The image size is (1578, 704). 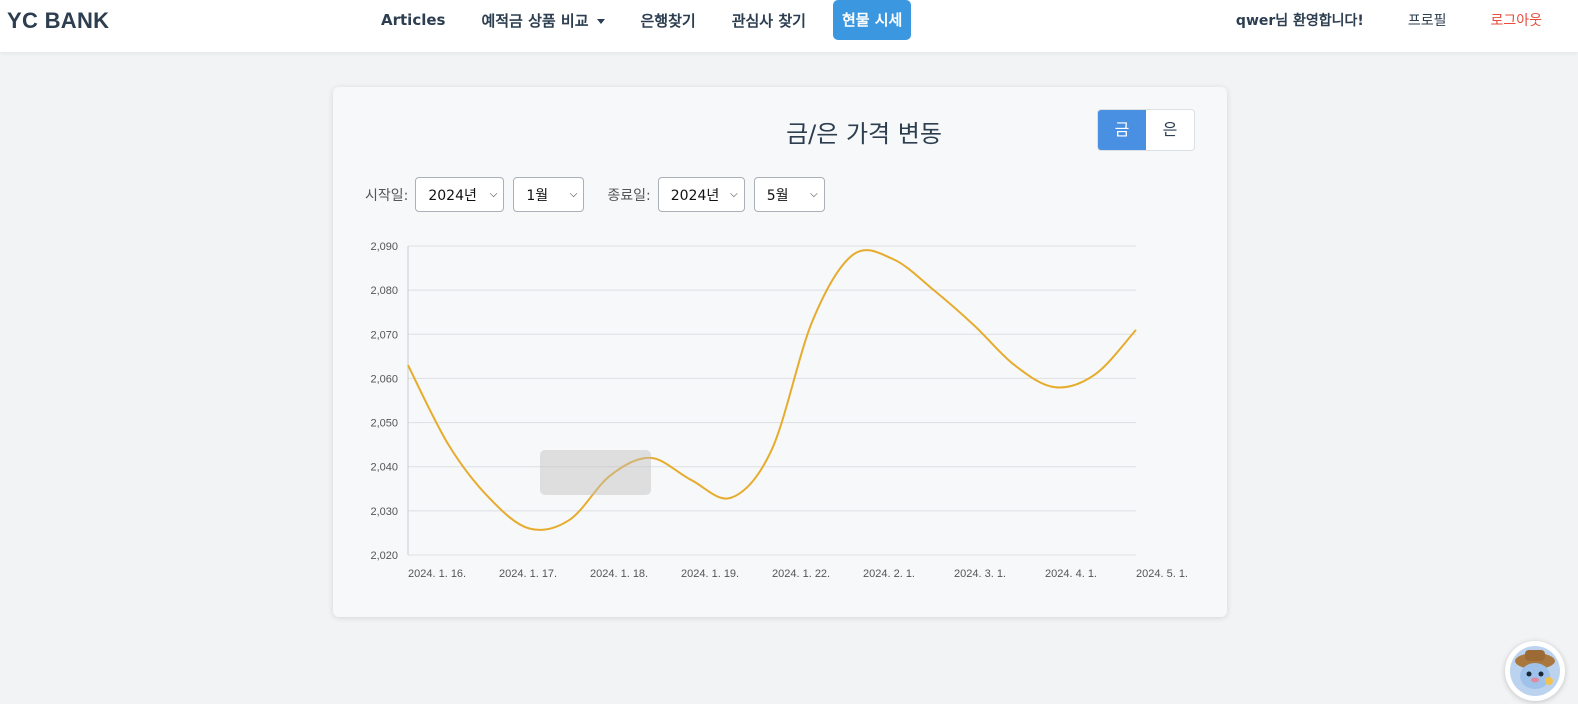 I want to click on x-tick-label: 2024. 1. 16., so click(x=437, y=574).